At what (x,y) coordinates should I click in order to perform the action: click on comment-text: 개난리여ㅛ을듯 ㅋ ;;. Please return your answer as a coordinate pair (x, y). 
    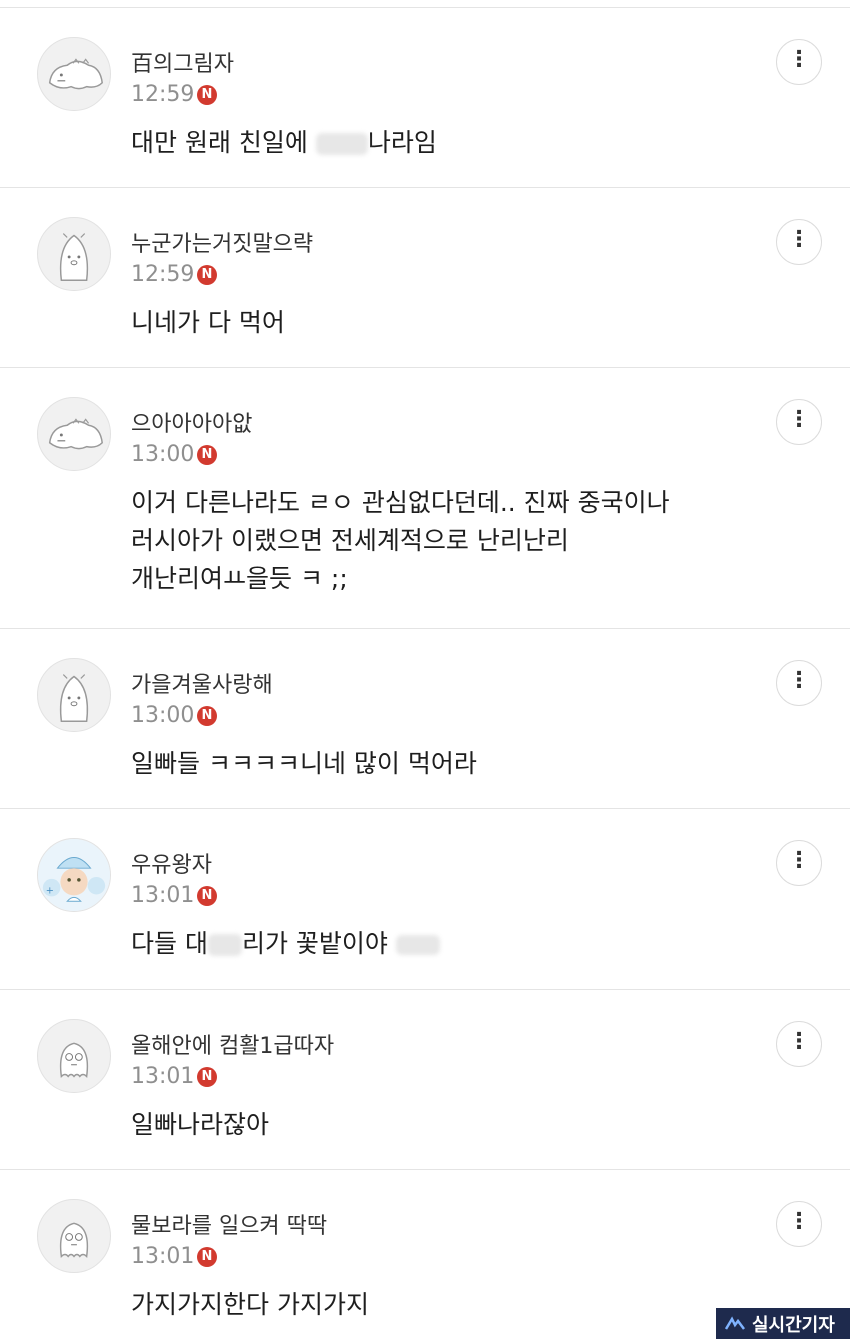
    Looking at the image, I should click on (239, 578).